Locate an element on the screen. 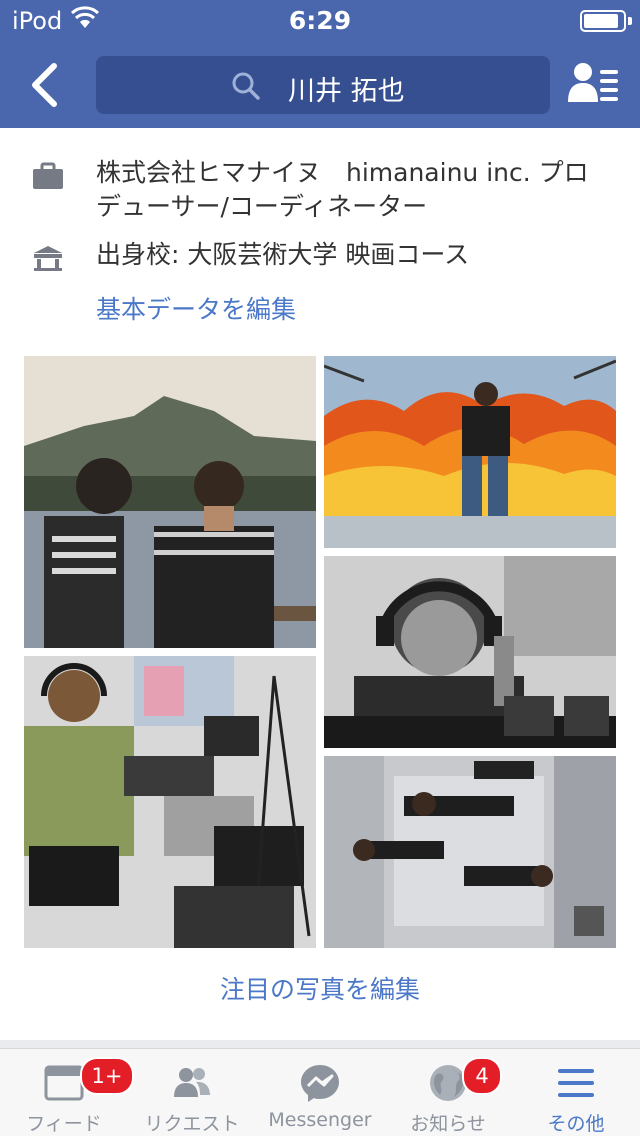 Image resolution: width=640 pixels, height=1136 pixels. chevron-left-icon is located at coordinates (44, 85).